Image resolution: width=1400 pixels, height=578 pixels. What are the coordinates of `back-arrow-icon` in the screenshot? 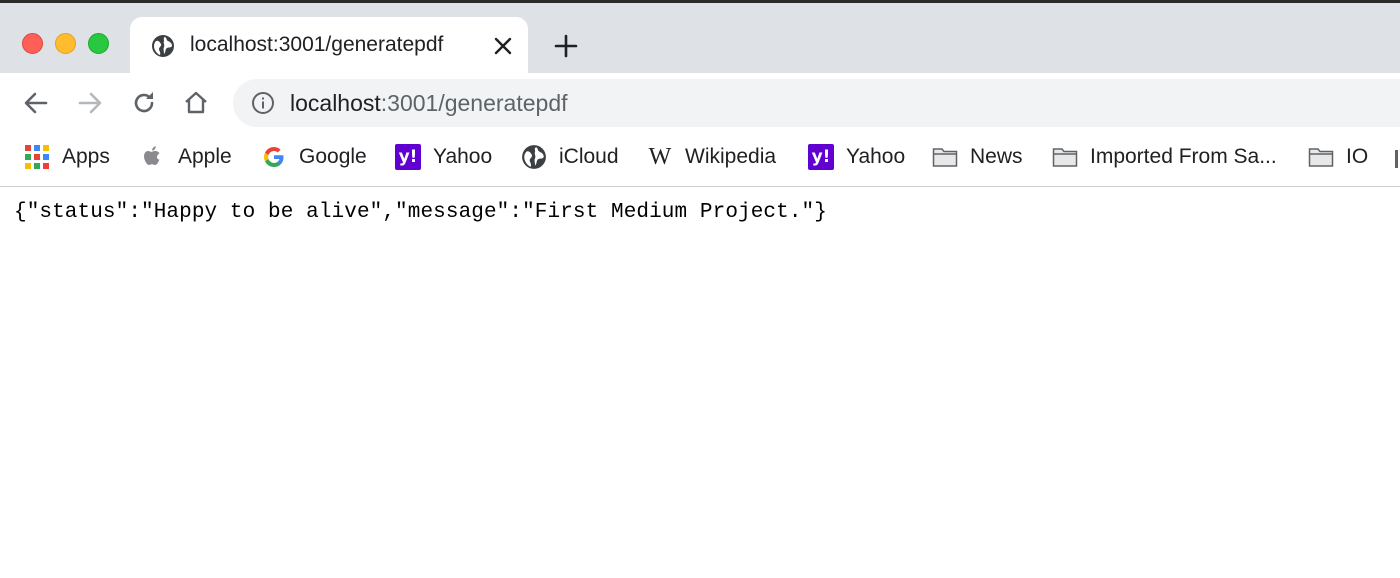 It's located at (36, 103).